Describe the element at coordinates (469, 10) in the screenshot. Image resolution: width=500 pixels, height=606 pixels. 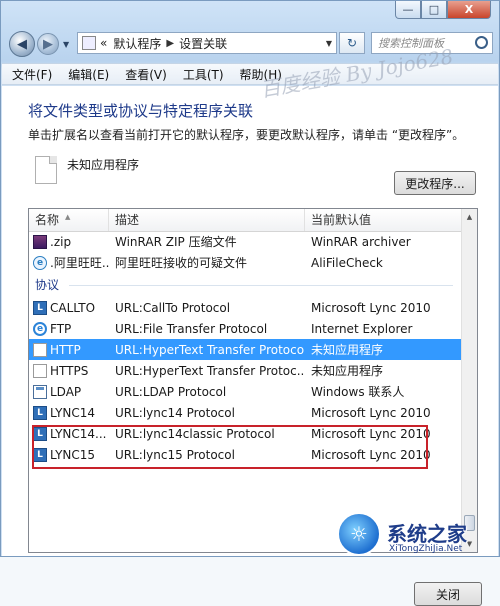
I see `close-window-button: X` at that location.